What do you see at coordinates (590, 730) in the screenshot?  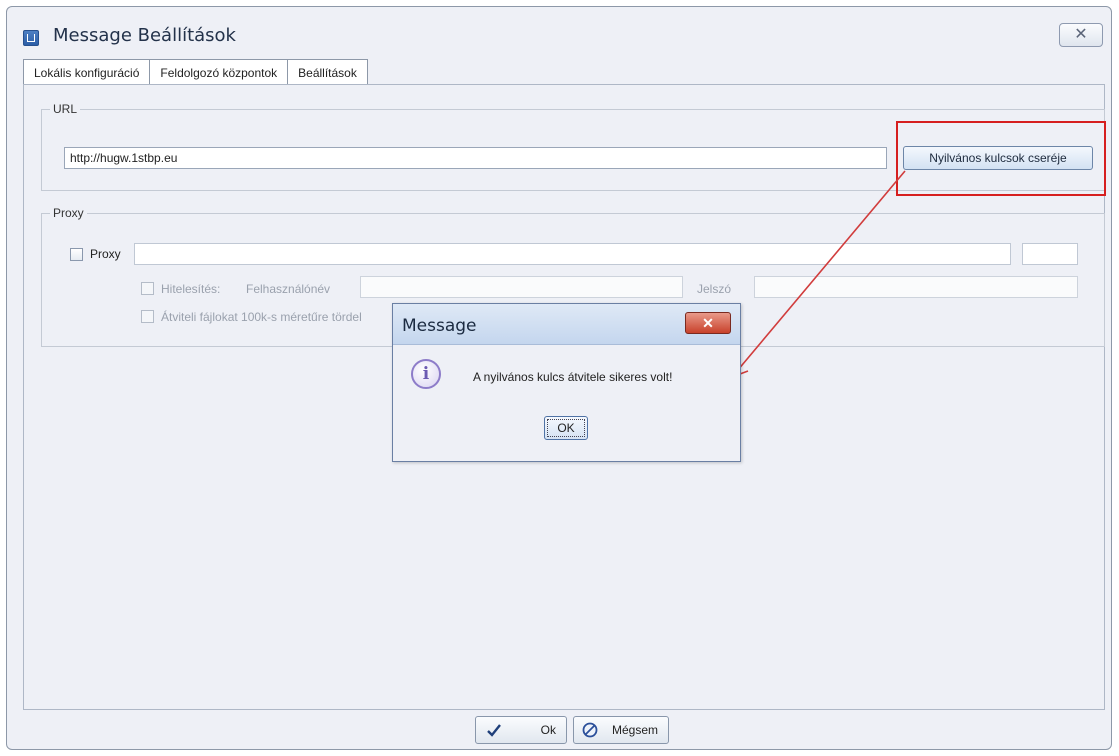 I see `cancel-icon` at bounding box center [590, 730].